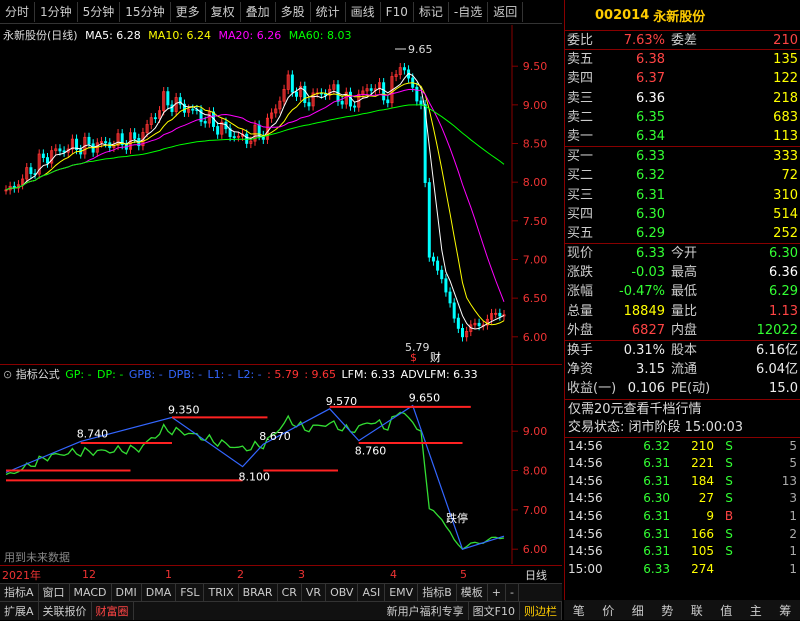  What do you see at coordinates (328, 11) in the screenshot?
I see `toolbar-8: 统计` at bounding box center [328, 11].